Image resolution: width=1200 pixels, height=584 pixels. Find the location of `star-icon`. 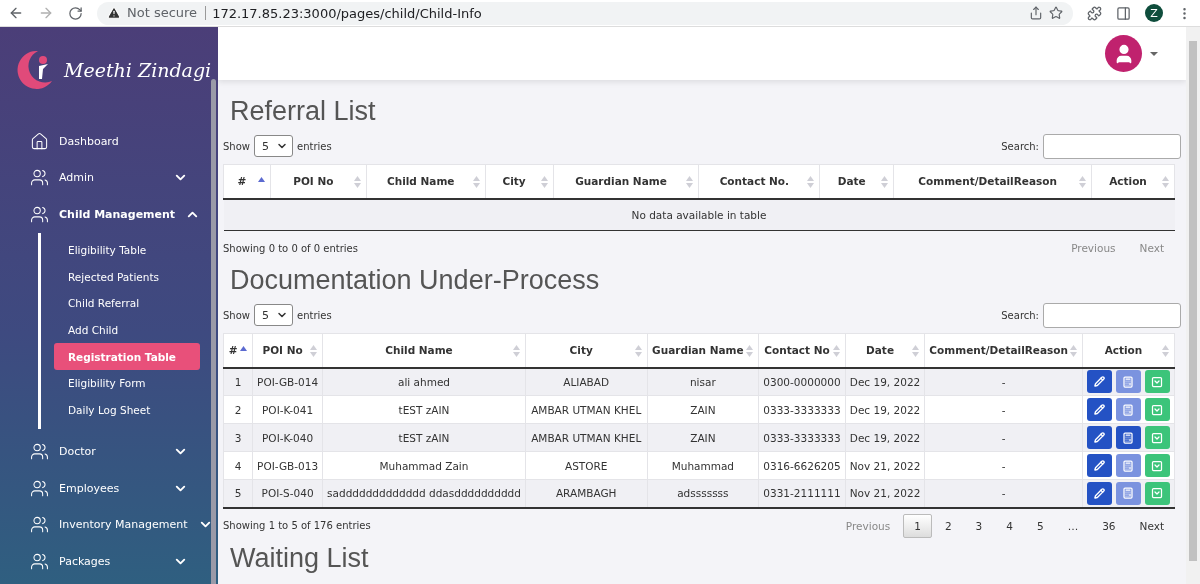

star-icon is located at coordinates (1056, 13).